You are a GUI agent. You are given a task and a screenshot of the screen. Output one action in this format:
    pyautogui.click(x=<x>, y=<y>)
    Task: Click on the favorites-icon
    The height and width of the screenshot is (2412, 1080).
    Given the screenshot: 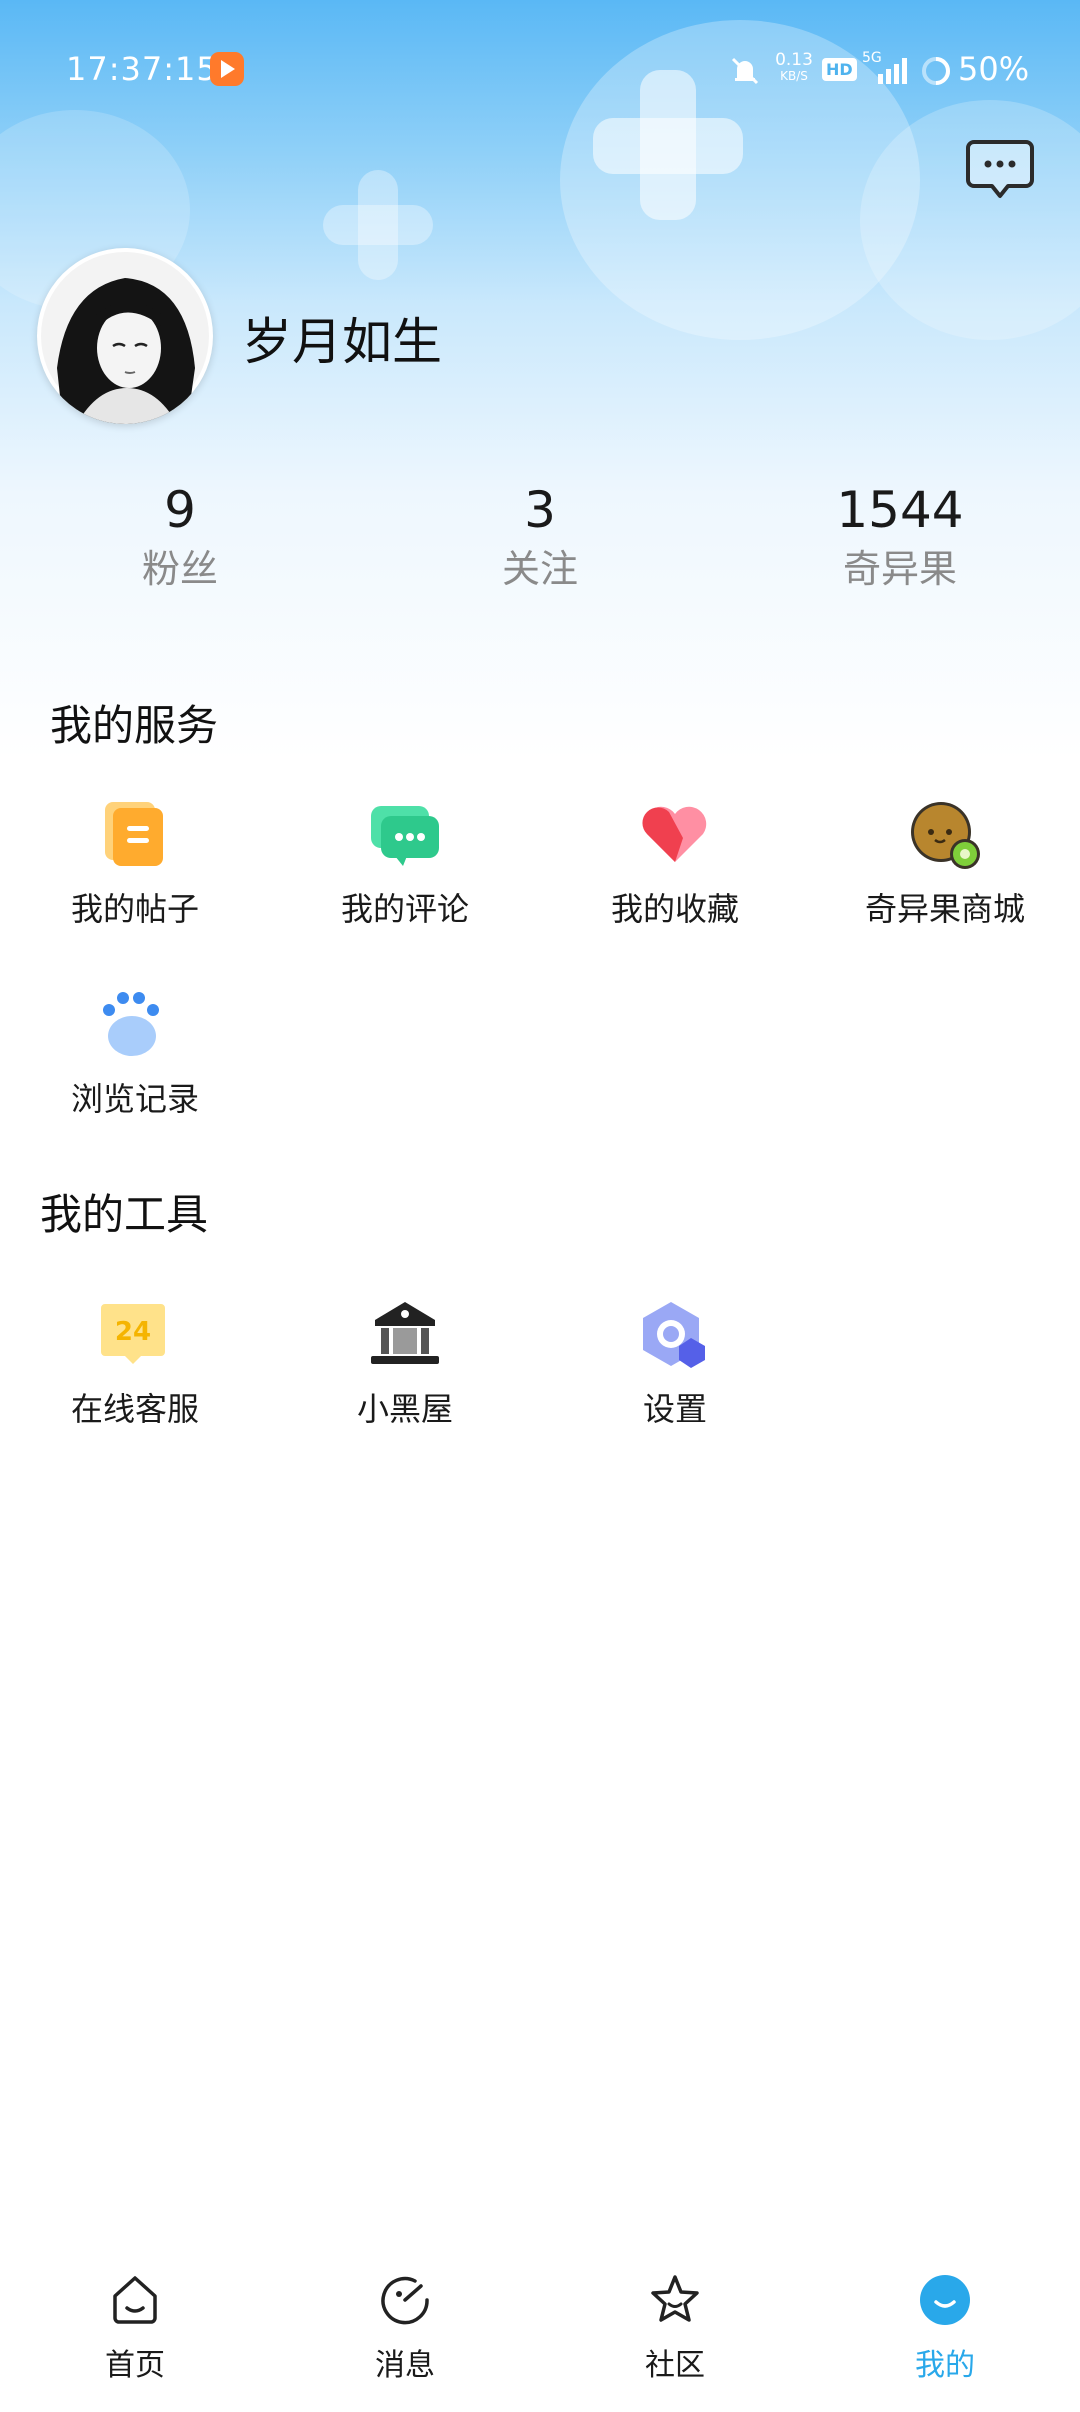 What is the action you would take?
    pyautogui.click(x=674, y=834)
    